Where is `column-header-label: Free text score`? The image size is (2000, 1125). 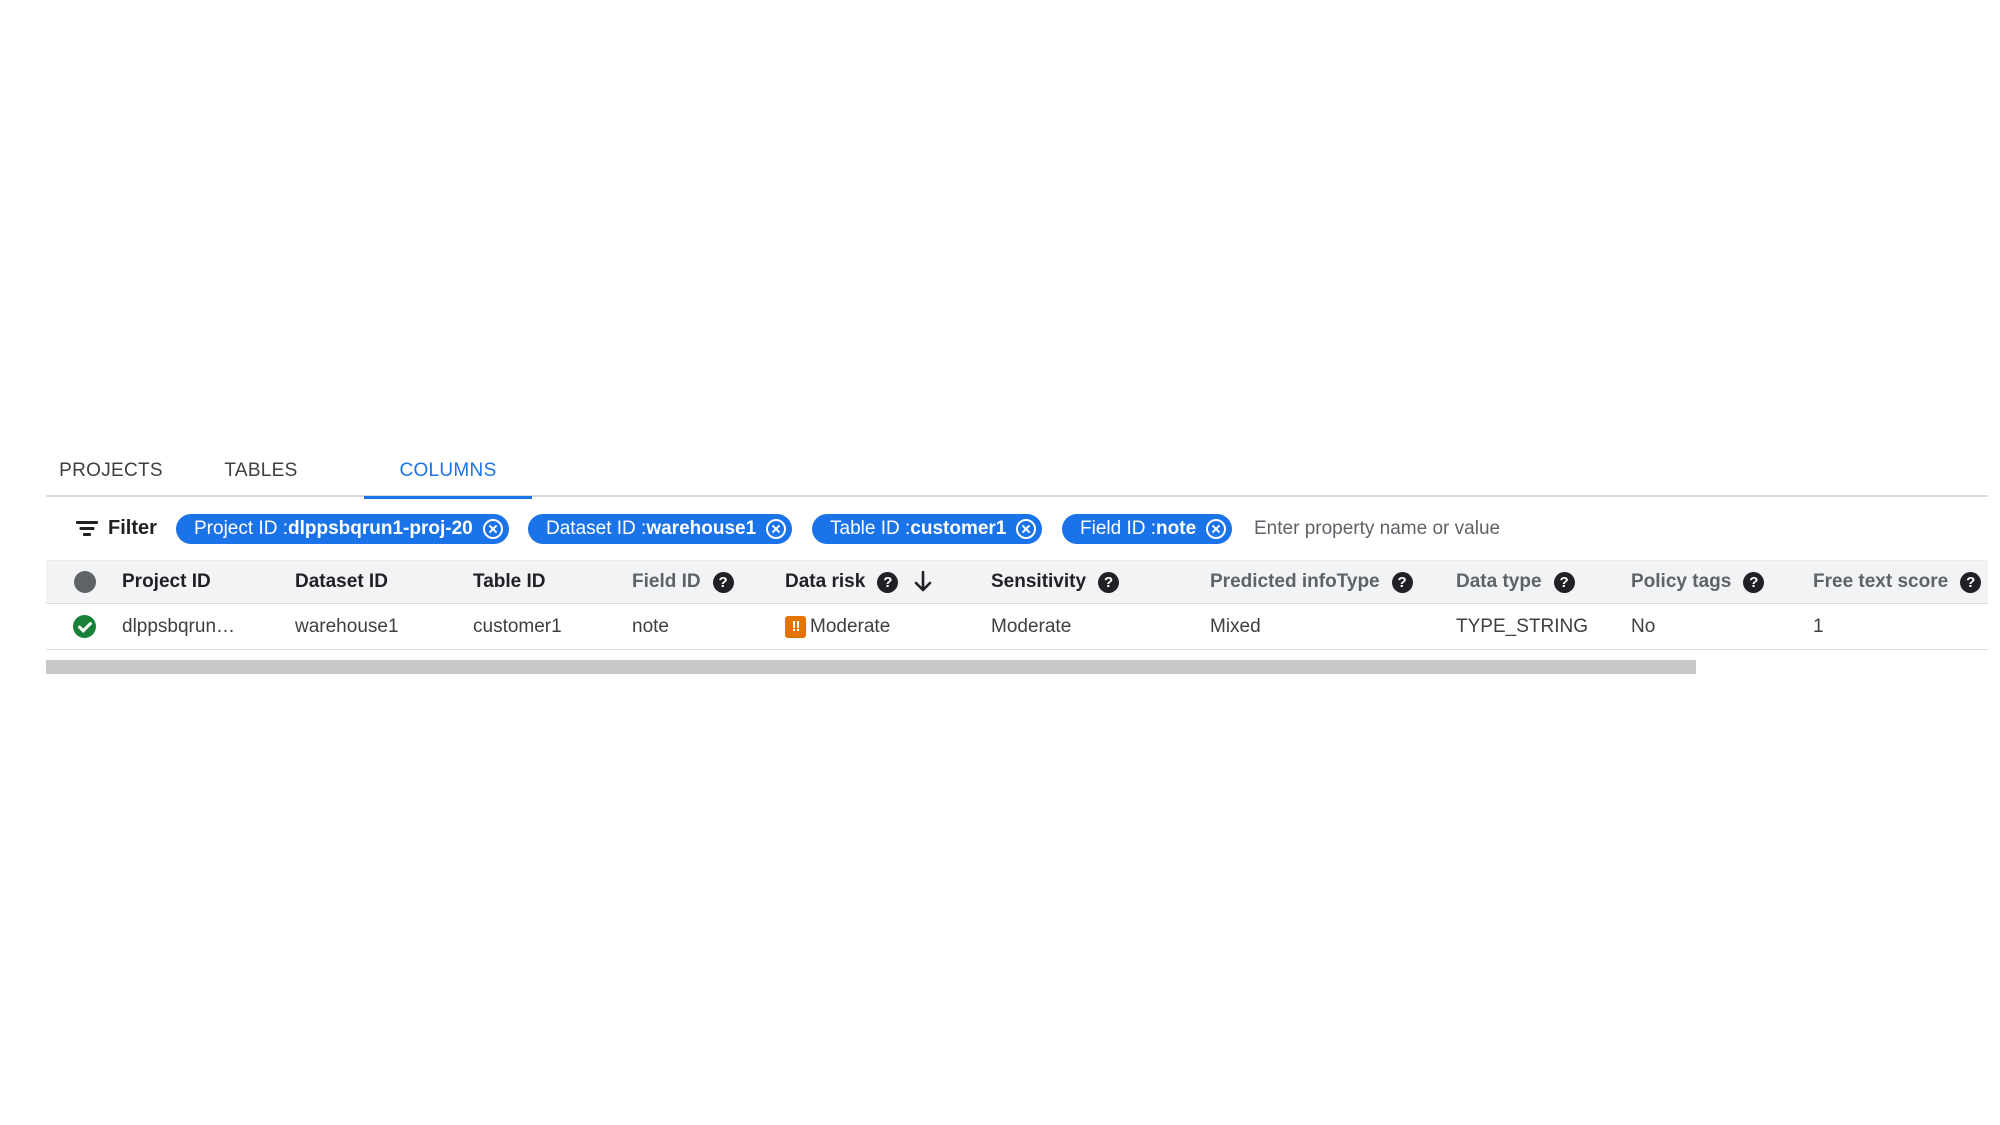 column-header-label: Free text score is located at coordinates (1881, 581).